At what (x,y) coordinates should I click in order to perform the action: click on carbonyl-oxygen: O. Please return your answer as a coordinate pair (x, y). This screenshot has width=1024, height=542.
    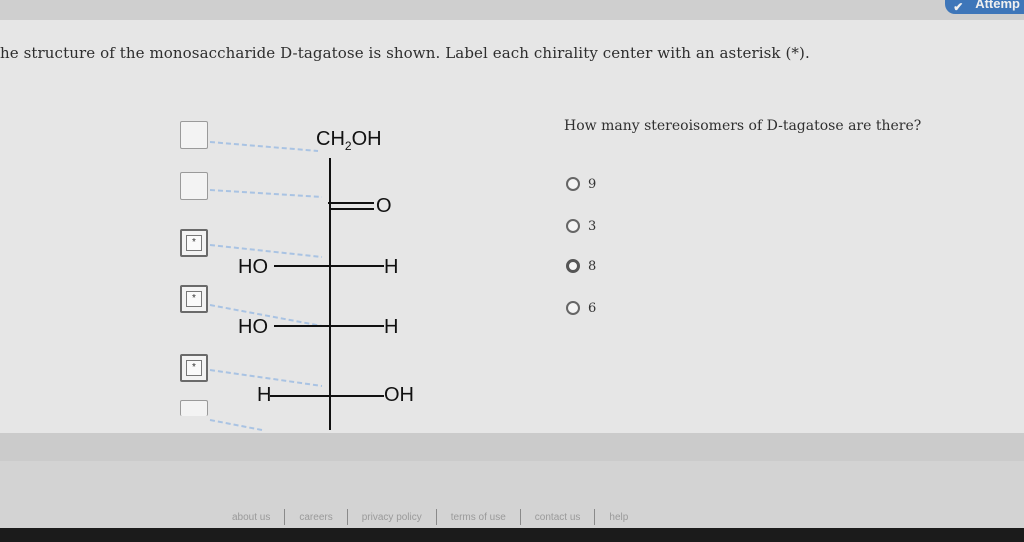
    Looking at the image, I should click on (384, 206).